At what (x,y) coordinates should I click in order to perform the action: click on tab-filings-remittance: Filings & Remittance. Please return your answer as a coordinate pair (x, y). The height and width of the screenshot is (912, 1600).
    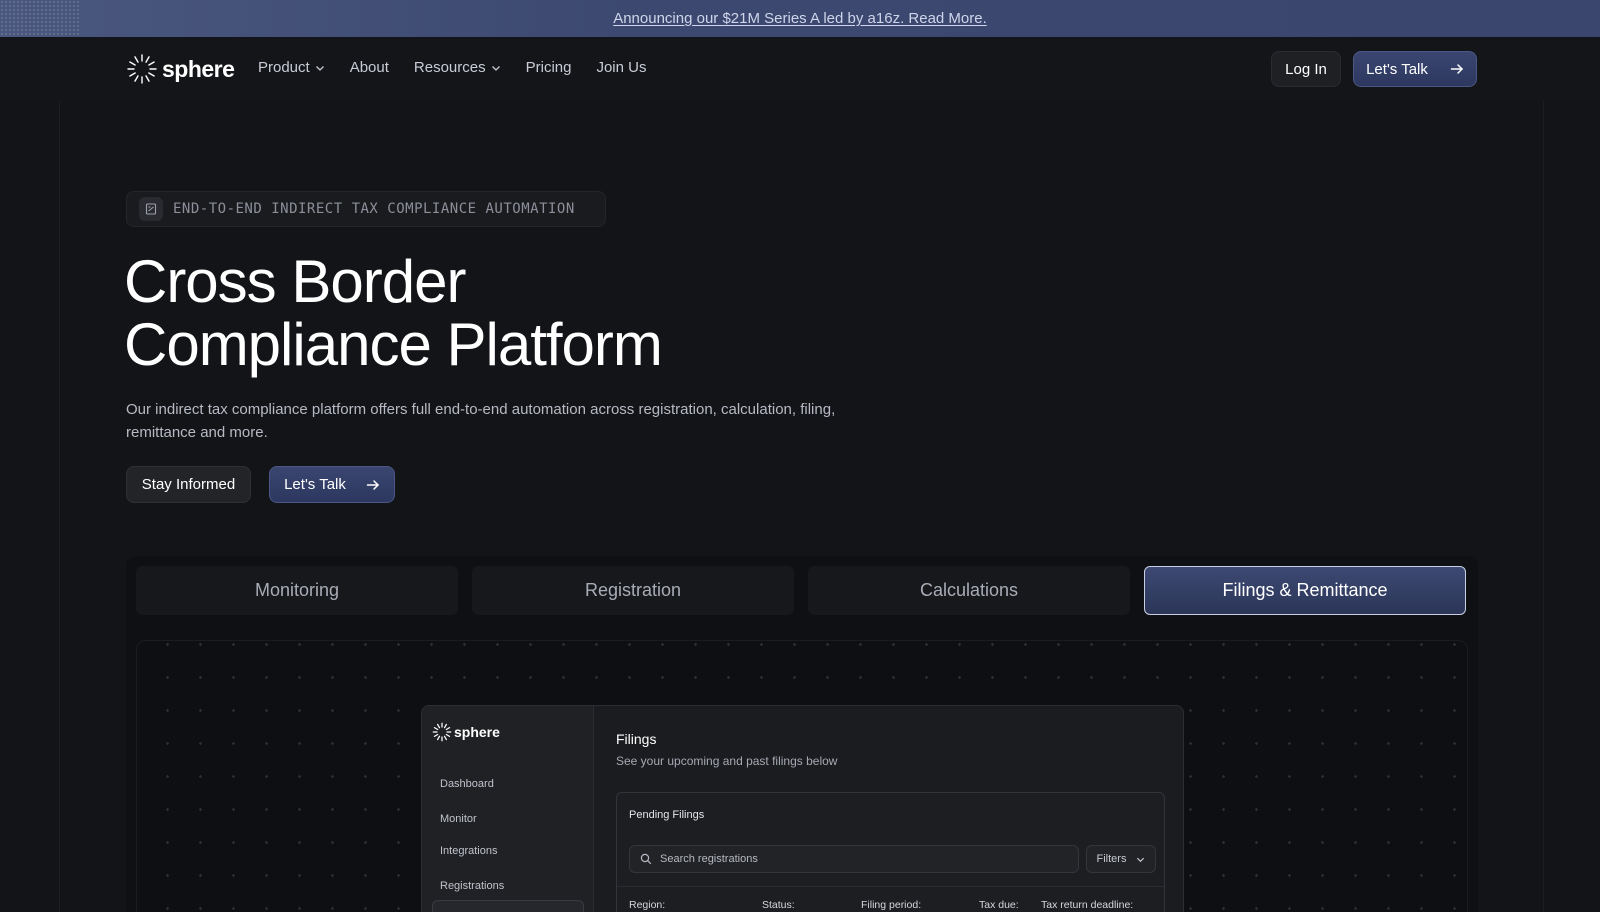
    Looking at the image, I should click on (1305, 590).